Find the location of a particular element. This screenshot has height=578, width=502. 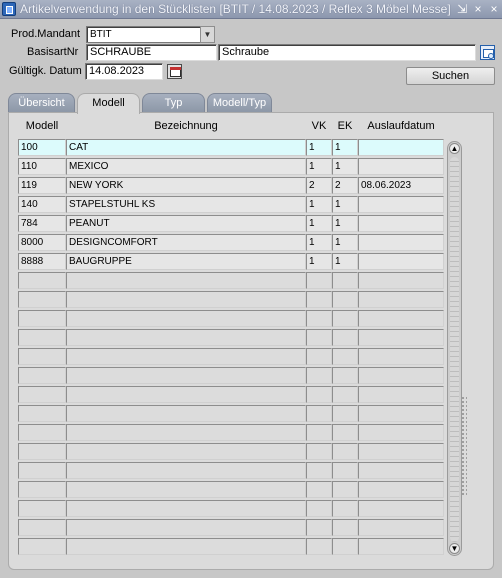

tab-typ: Typ is located at coordinates (173, 103).